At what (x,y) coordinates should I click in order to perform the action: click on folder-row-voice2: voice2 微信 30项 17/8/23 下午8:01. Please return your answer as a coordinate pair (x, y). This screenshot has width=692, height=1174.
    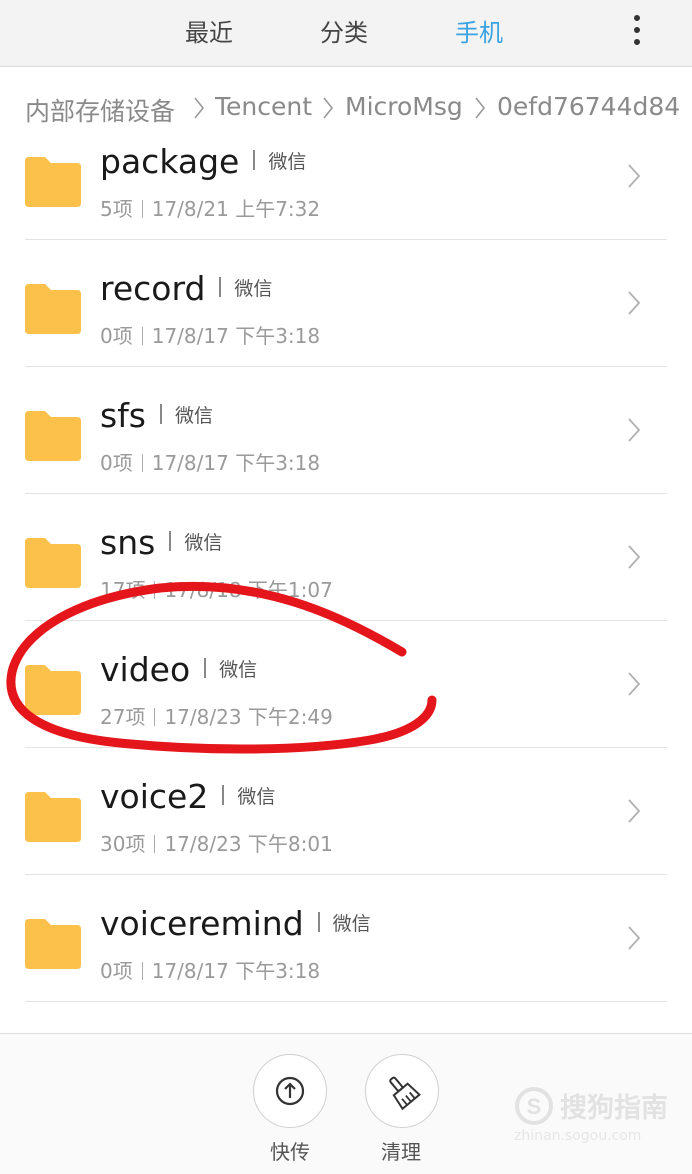
    Looking at the image, I should click on (346, 843).